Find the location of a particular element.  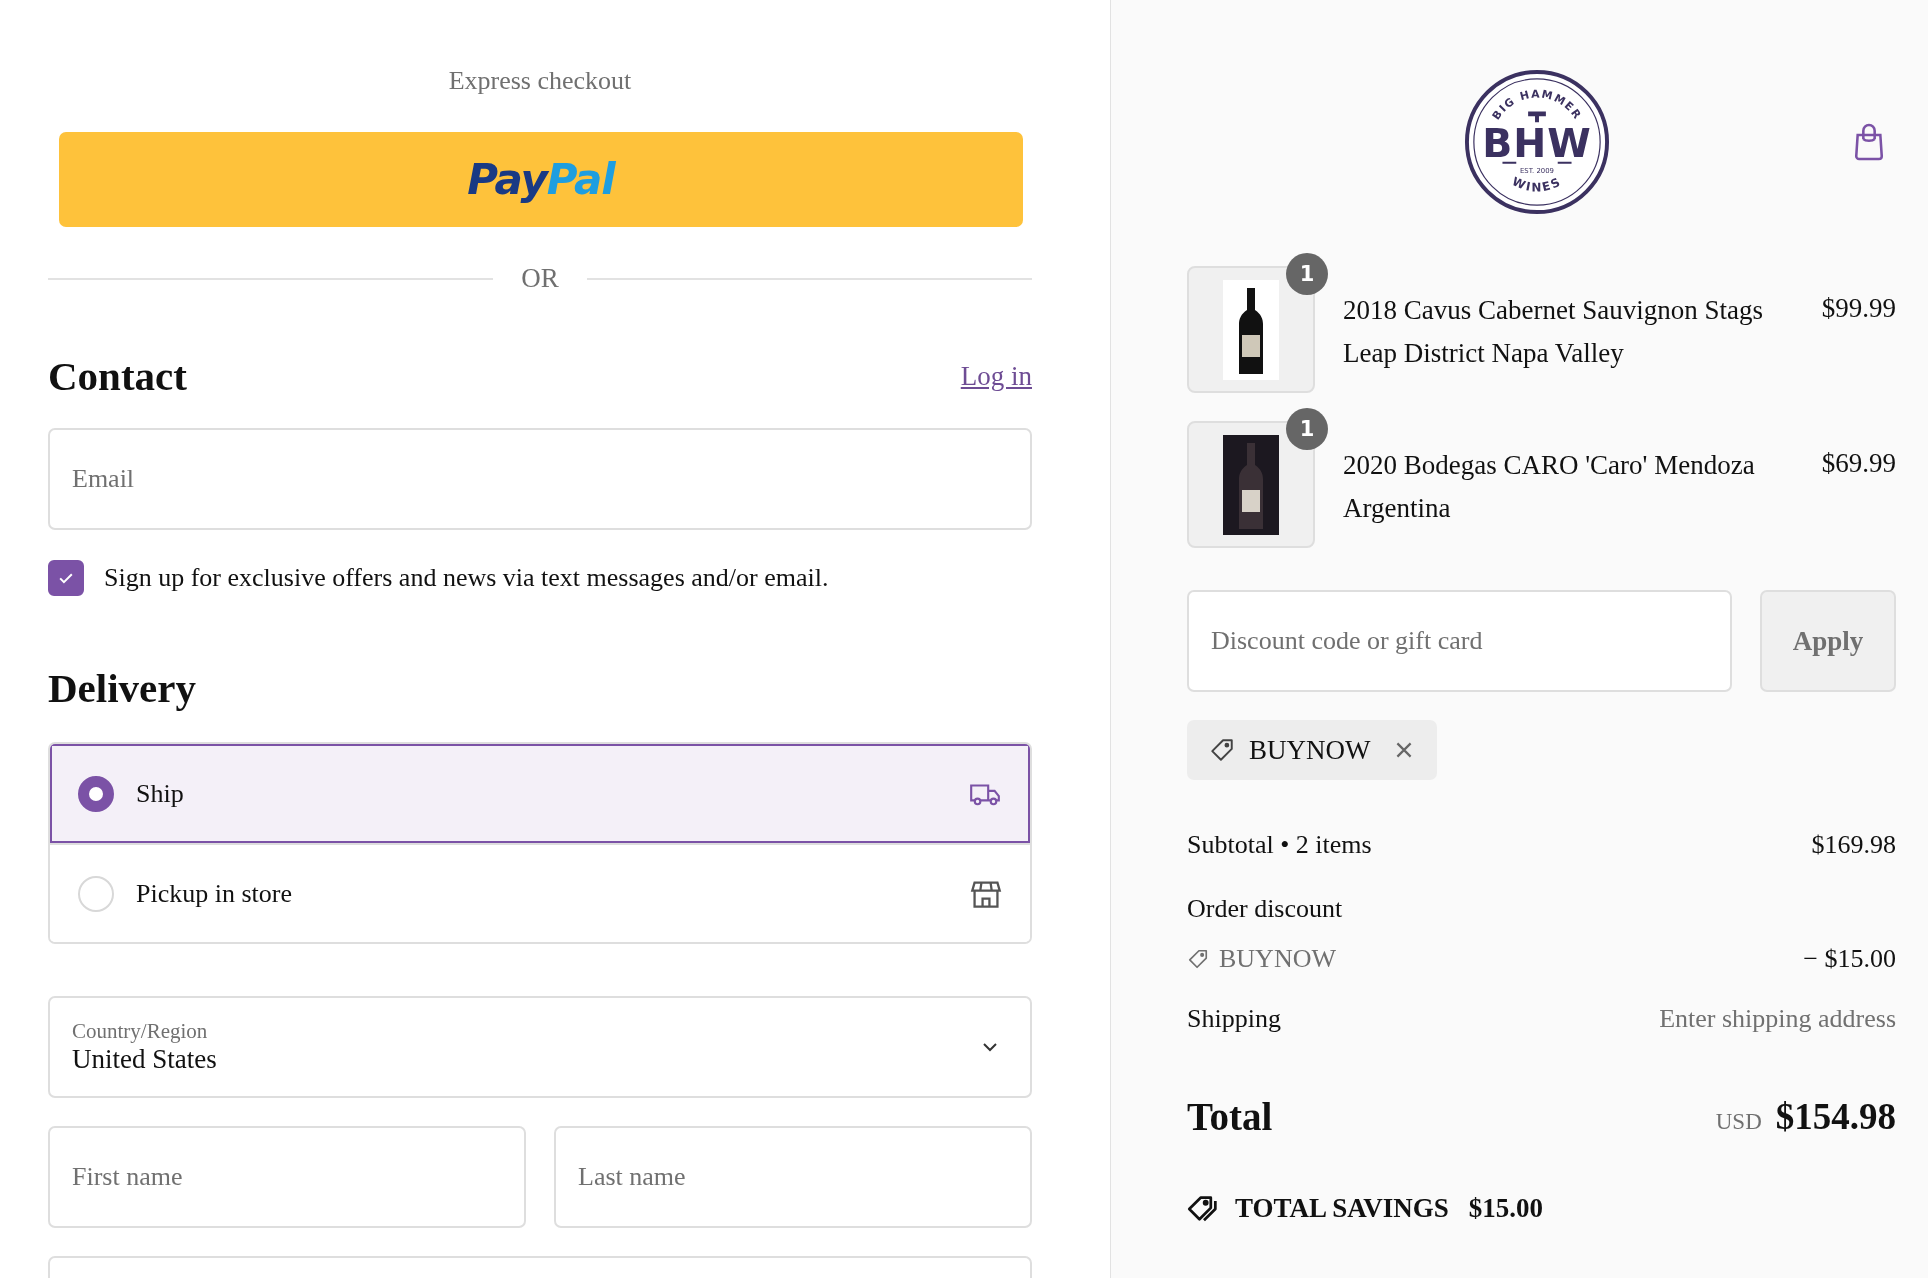

delivery-option: Pickup in store is located at coordinates (540, 892).